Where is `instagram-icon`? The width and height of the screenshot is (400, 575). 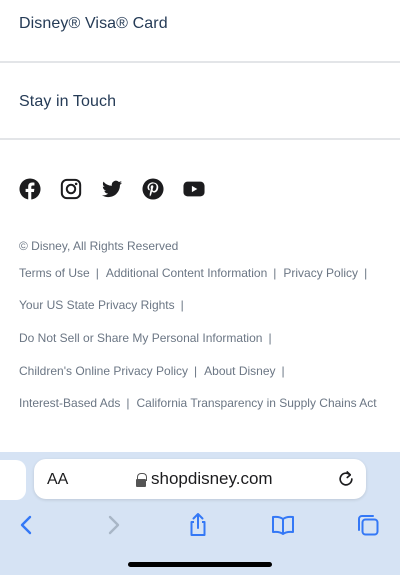
instagram-icon is located at coordinates (71, 189).